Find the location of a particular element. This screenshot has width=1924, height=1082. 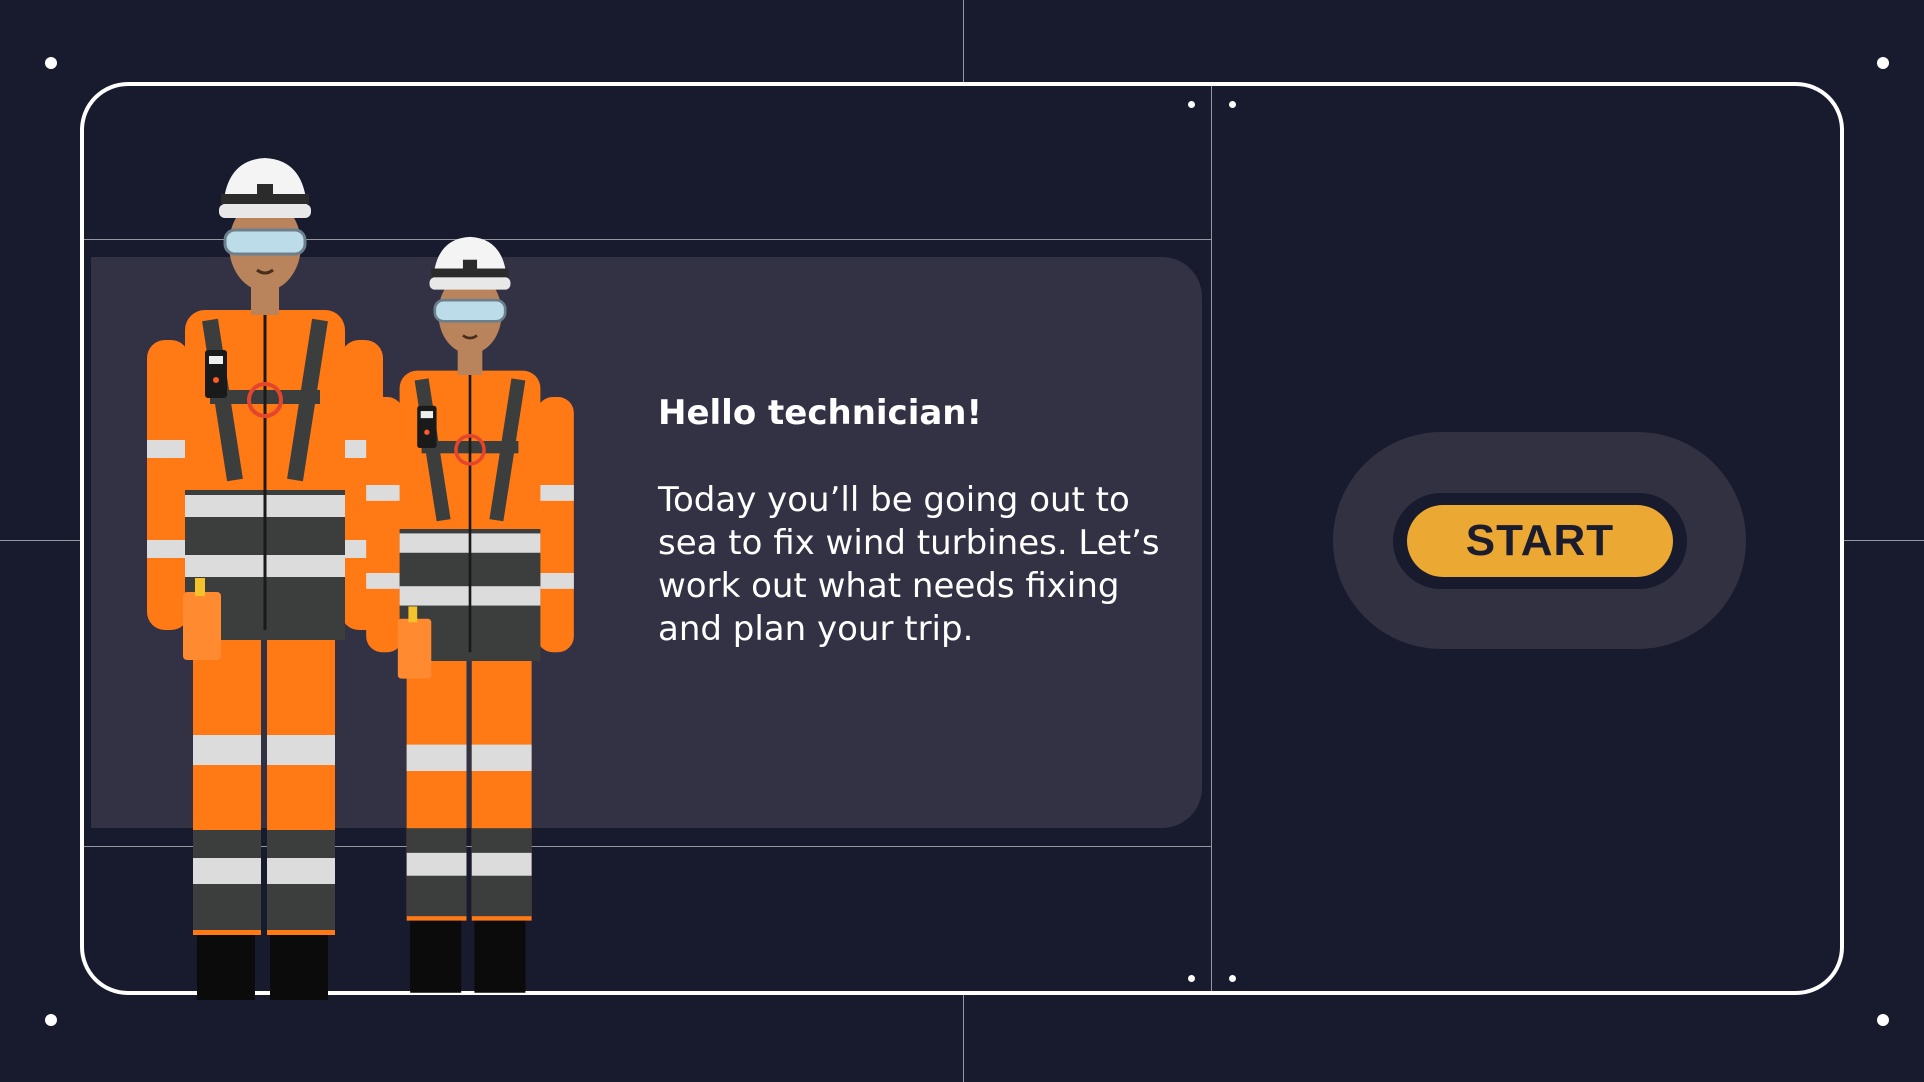

greeting-heading: Hello technician! is located at coordinates (820, 413).